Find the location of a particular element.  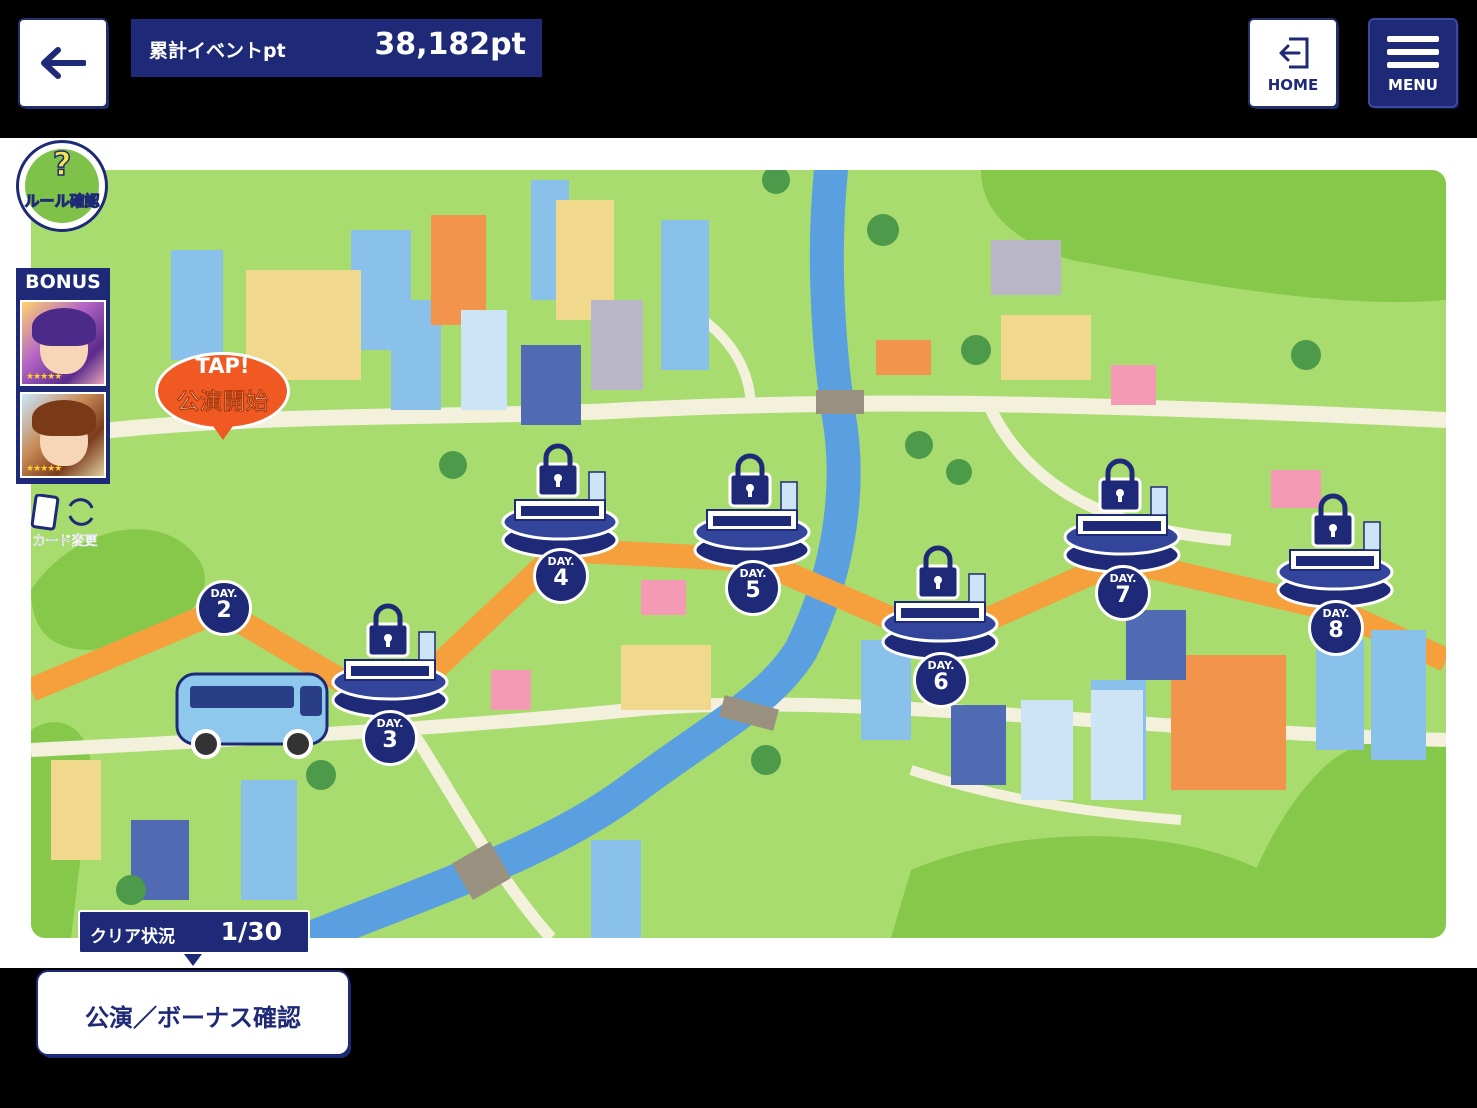

bonus-card-1: ★★★★★ is located at coordinates (63, 343).